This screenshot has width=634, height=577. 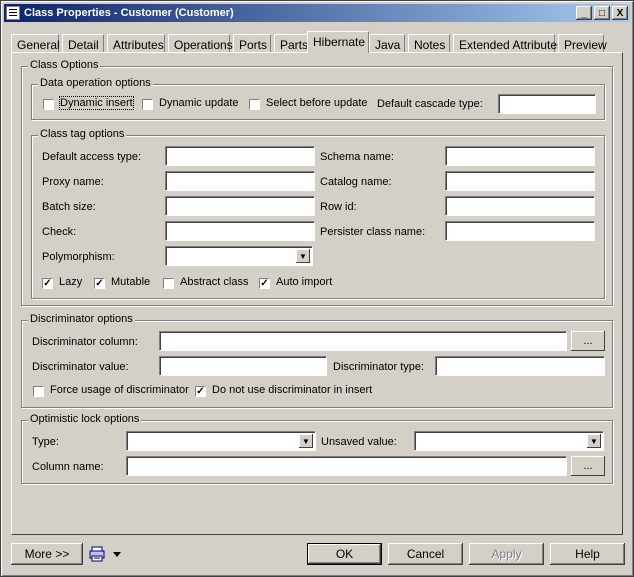 What do you see at coordinates (95, 83) in the screenshot?
I see `data-operation-title: Data operation options` at bounding box center [95, 83].